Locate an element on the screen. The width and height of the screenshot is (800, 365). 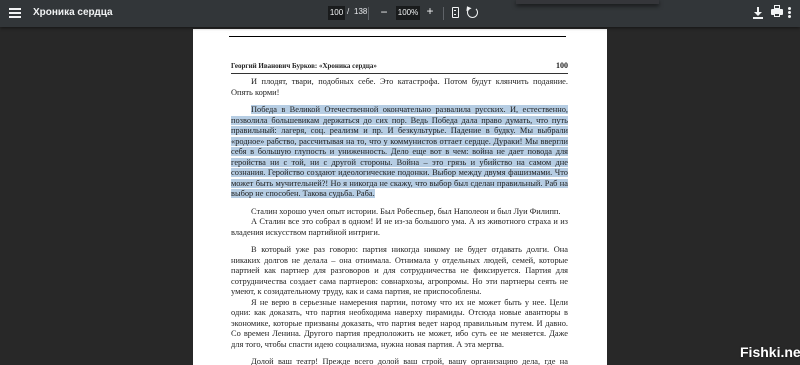
fit-page-icon is located at coordinates (455, 12).